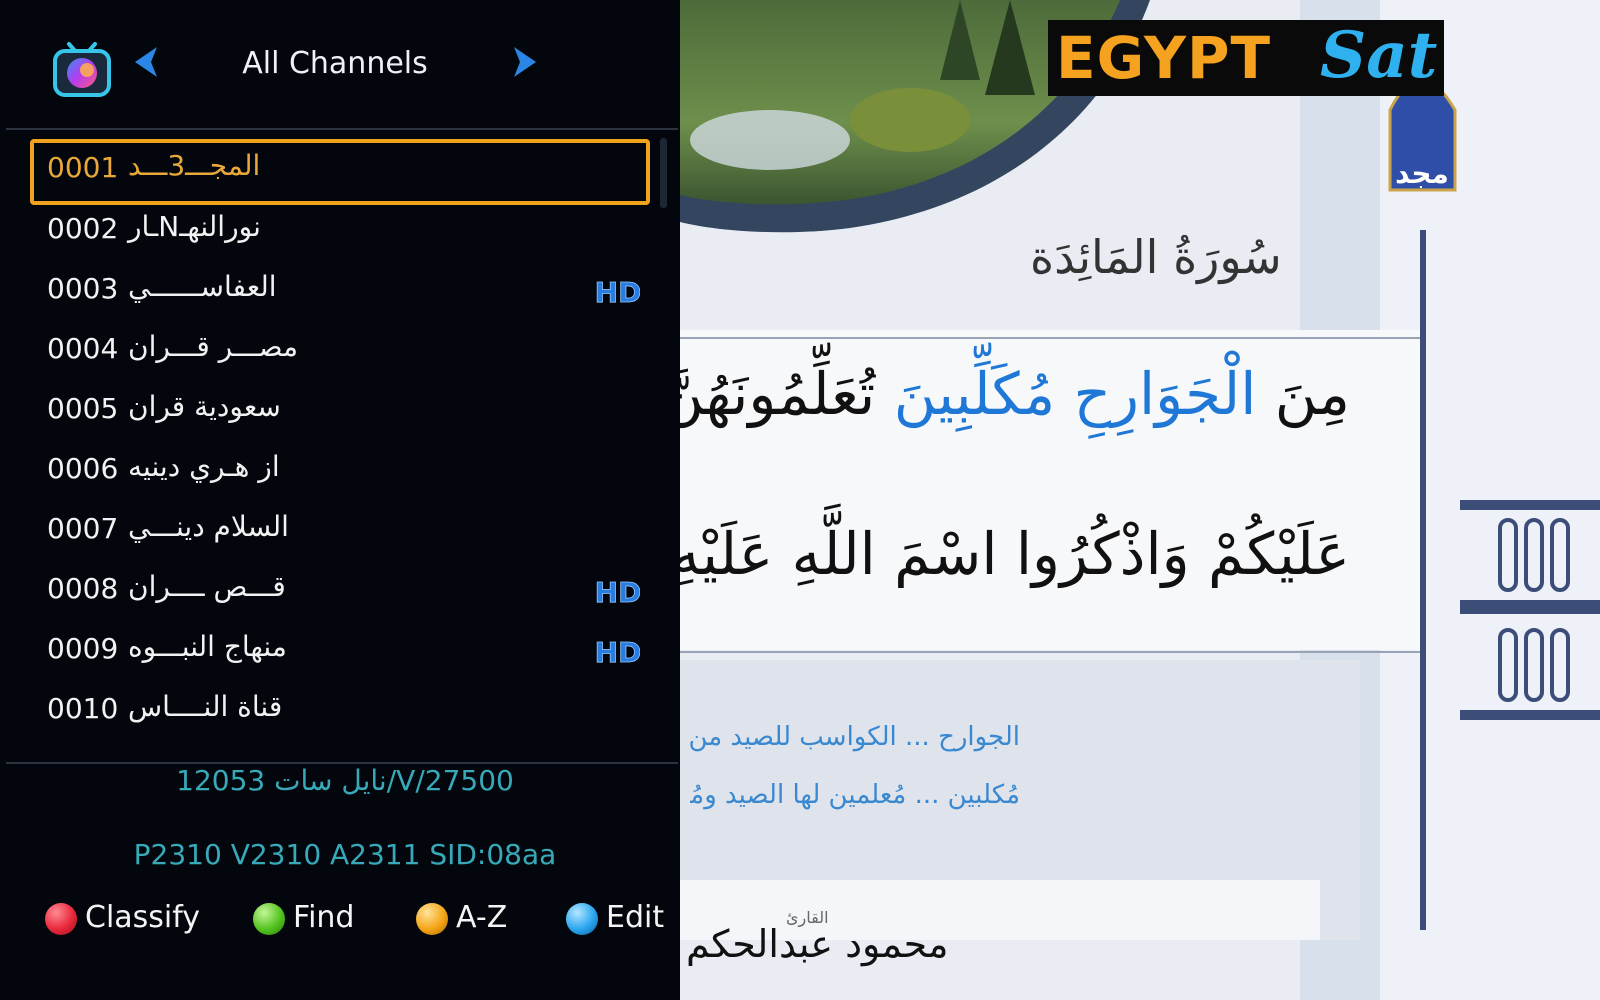 The image size is (1600, 1000). What do you see at coordinates (1379, 55) in the screenshot?
I see `logo-secondary-text: Sat` at bounding box center [1379, 55].